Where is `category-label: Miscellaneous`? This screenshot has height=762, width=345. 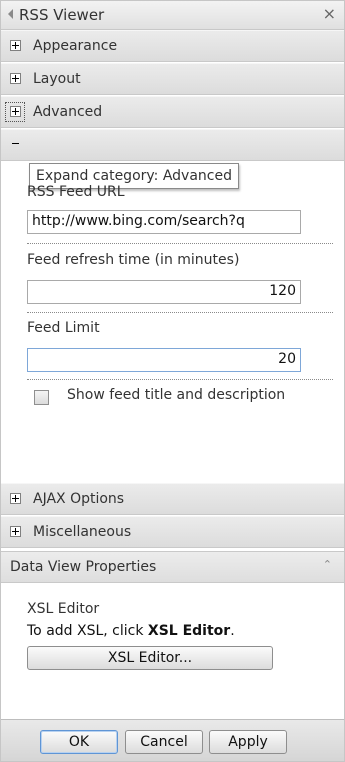 category-label: Miscellaneous is located at coordinates (82, 532).